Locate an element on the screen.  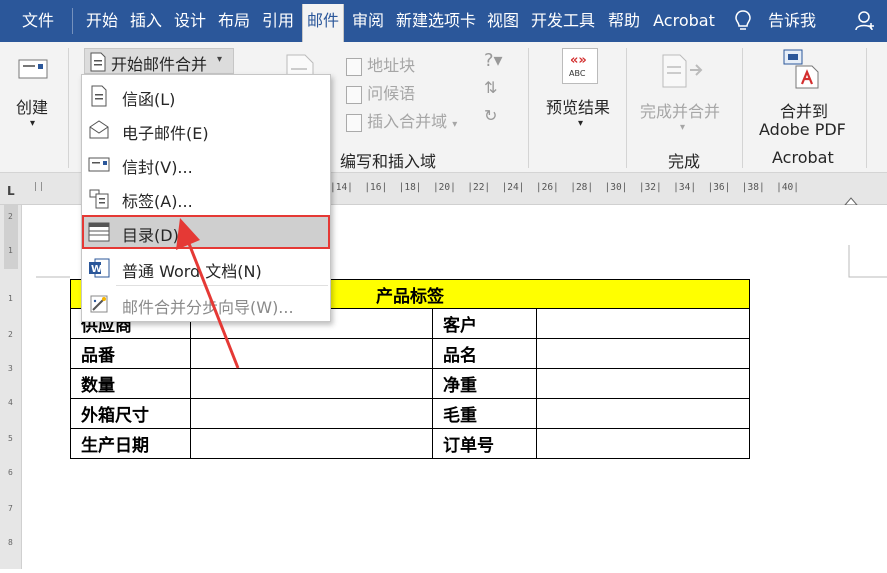
annotation-arrow is located at coordinates (208, 293).